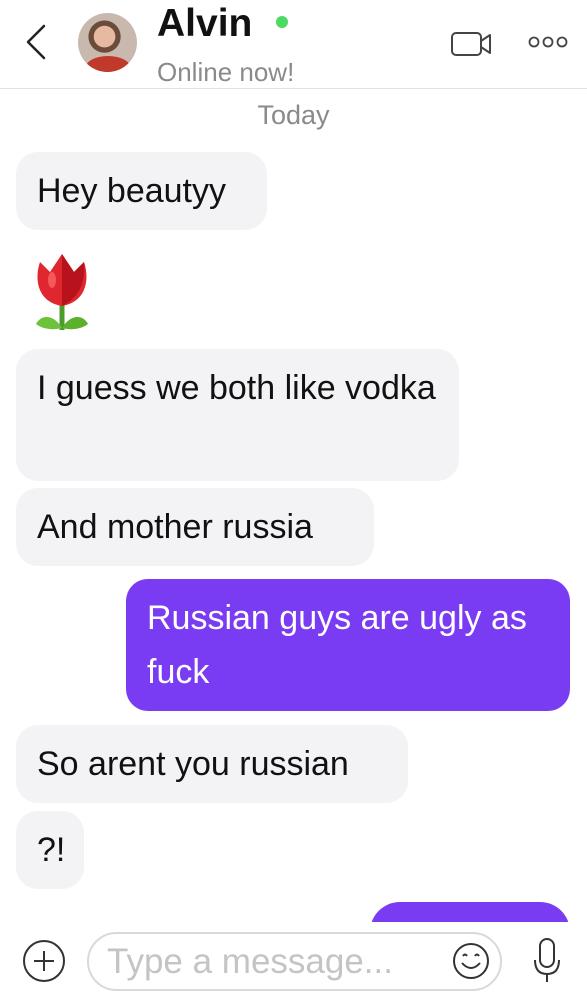  I want to click on composer-bar, so click(293, 961).